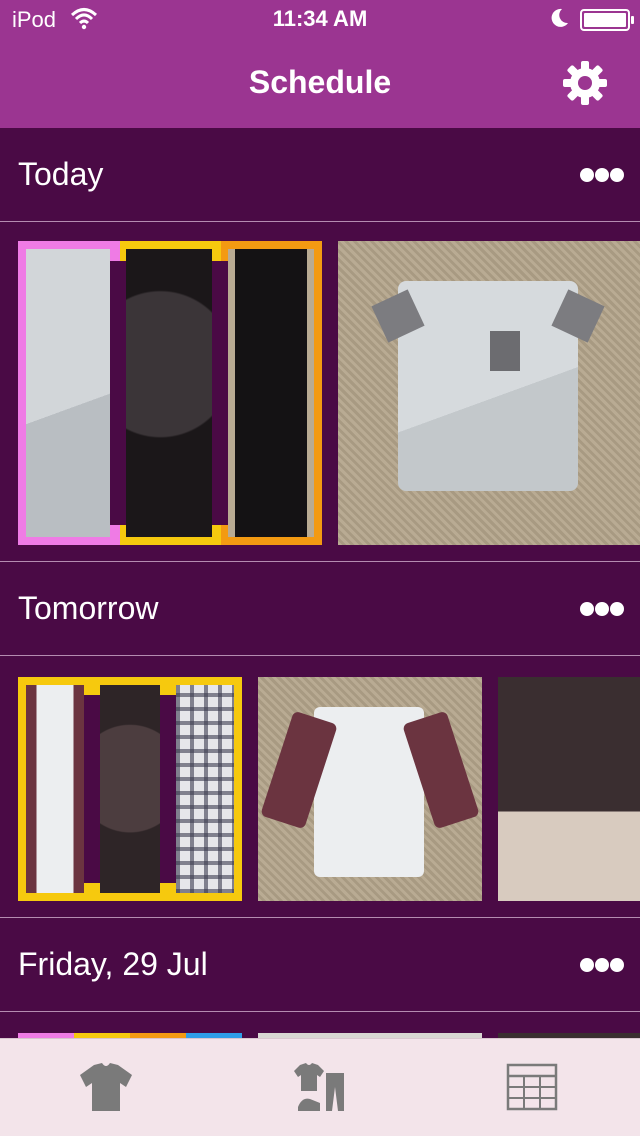  I want to click on outfit-row-friday, so click(320, 1026).